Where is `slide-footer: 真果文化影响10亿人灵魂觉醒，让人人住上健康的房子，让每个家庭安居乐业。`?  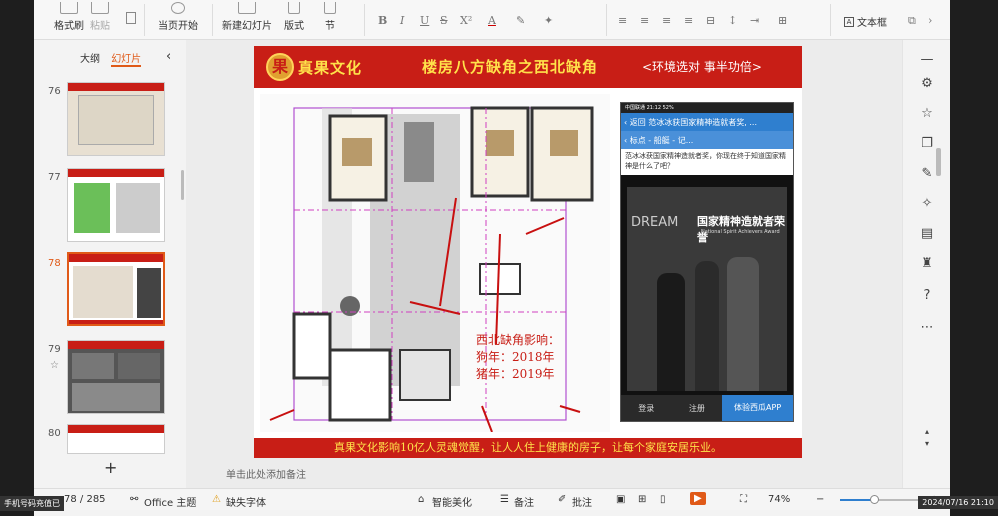
slide-footer: 真果文化影响10亿人灵魂觉醒，让人人住上健康的房子，让每个家庭安居乐业。 is located at coordinates (528, 448).